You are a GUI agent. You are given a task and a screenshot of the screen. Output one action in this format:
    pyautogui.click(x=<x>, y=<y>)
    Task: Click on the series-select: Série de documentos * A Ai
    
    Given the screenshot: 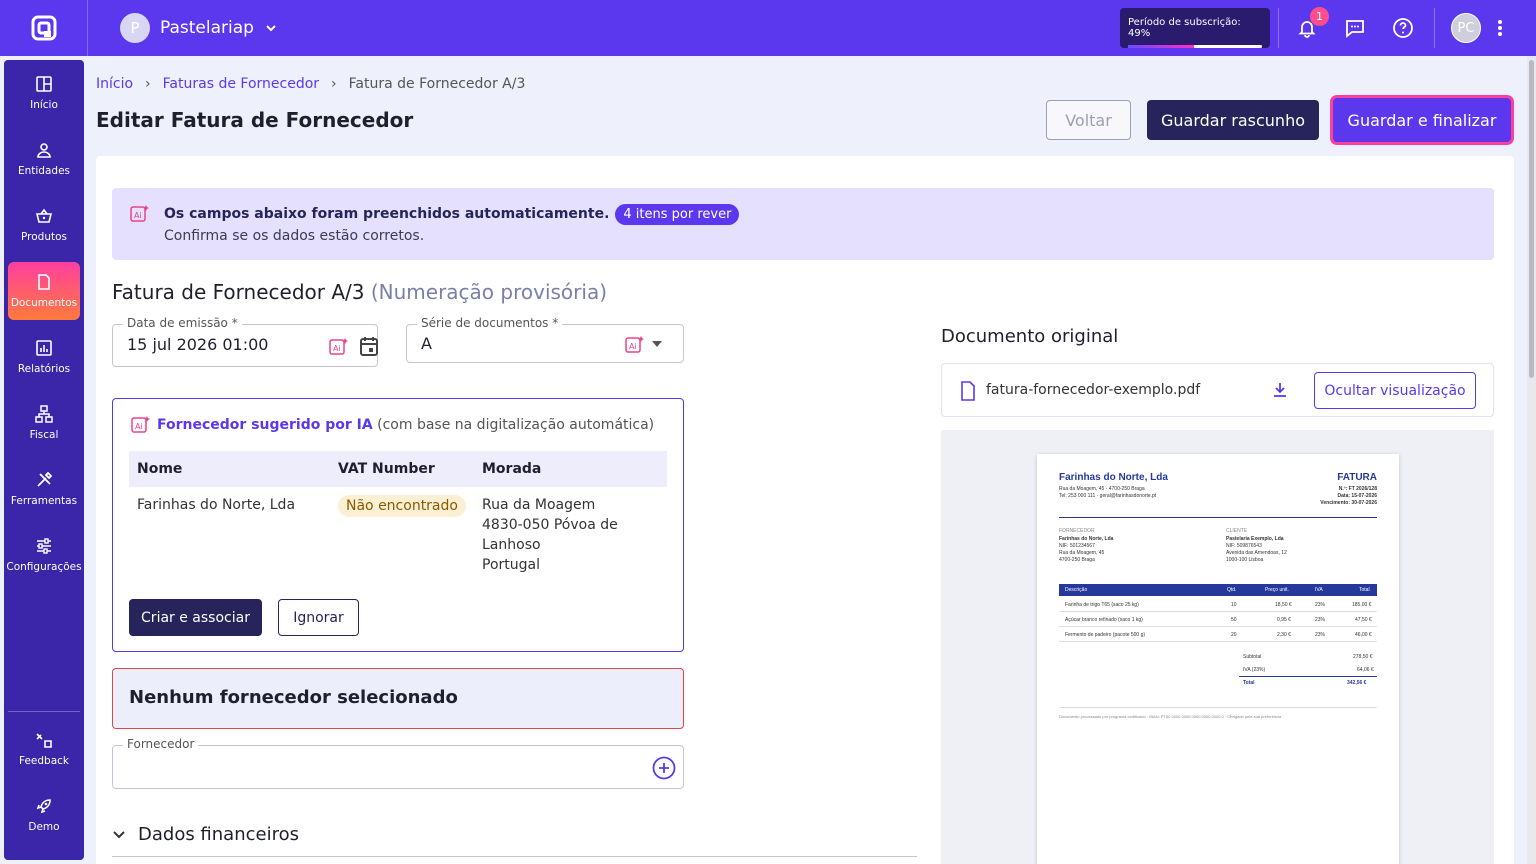 What is the action you would take?
    pyautogui.click(x=545, y=339)
    